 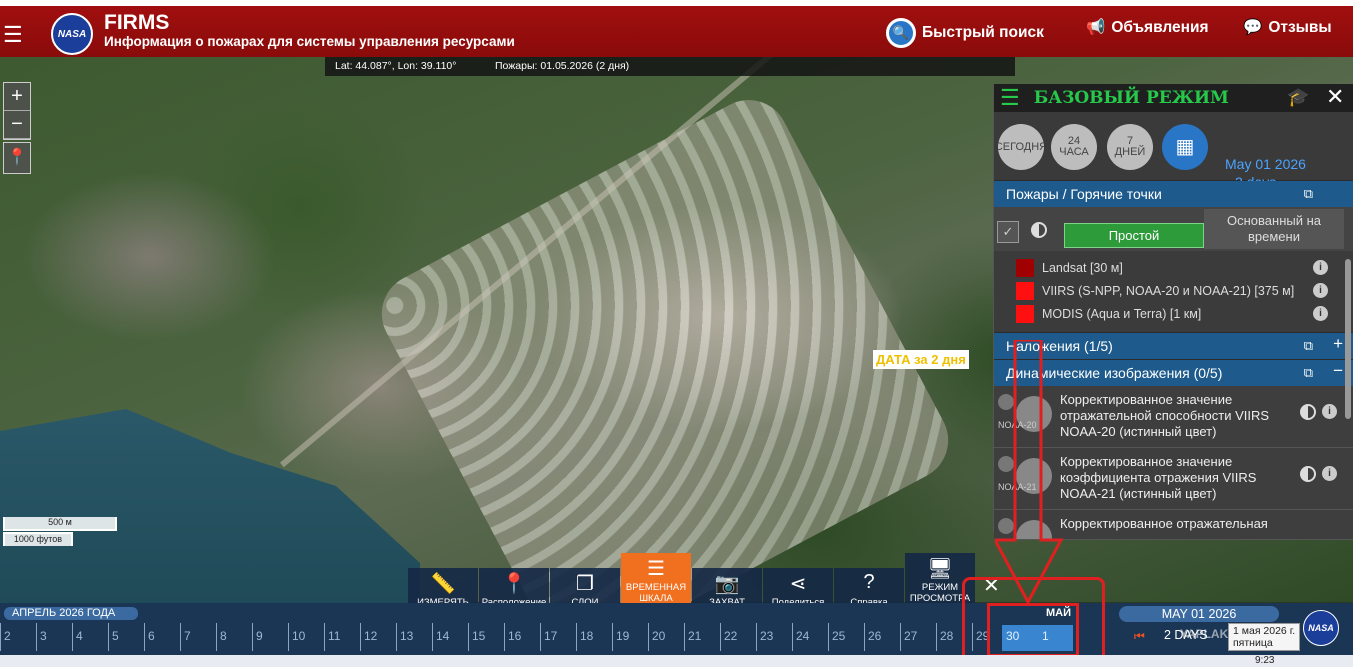 What do you see at coordinates (90, 637) in the screenshot?
I see `timeline-day: 4` at bounding box center [90, 637].